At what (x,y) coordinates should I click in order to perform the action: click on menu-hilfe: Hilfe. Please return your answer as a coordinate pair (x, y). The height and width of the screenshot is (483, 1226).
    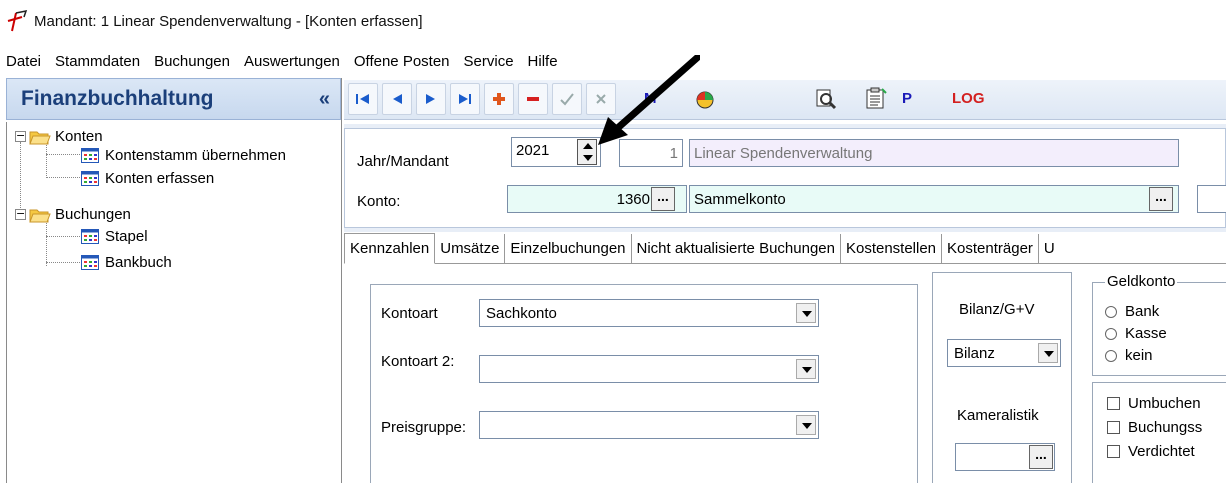
    Looking at the image, I should click on (543, 61).